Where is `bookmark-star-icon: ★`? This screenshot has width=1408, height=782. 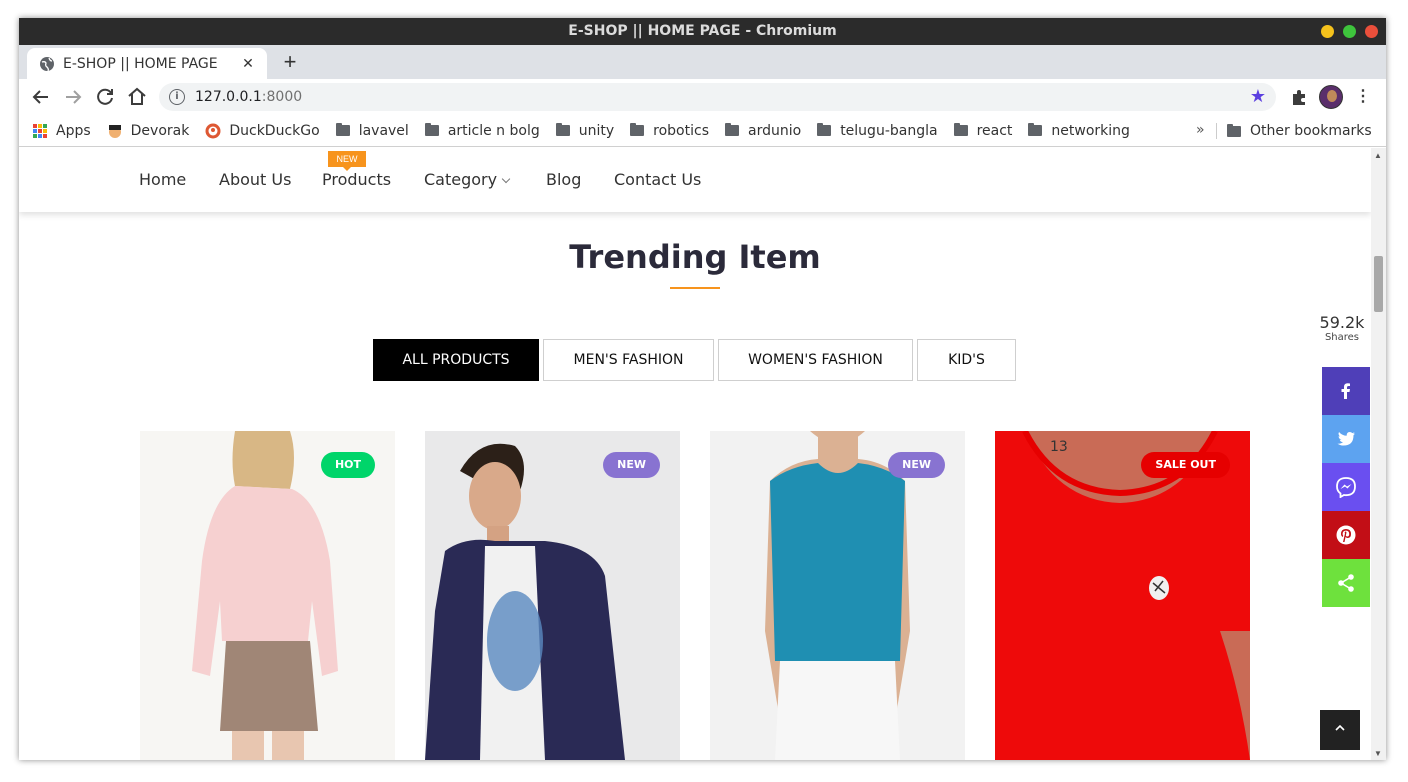
bookmark-star-icon: ★ is located at coordinates (1258, 96).